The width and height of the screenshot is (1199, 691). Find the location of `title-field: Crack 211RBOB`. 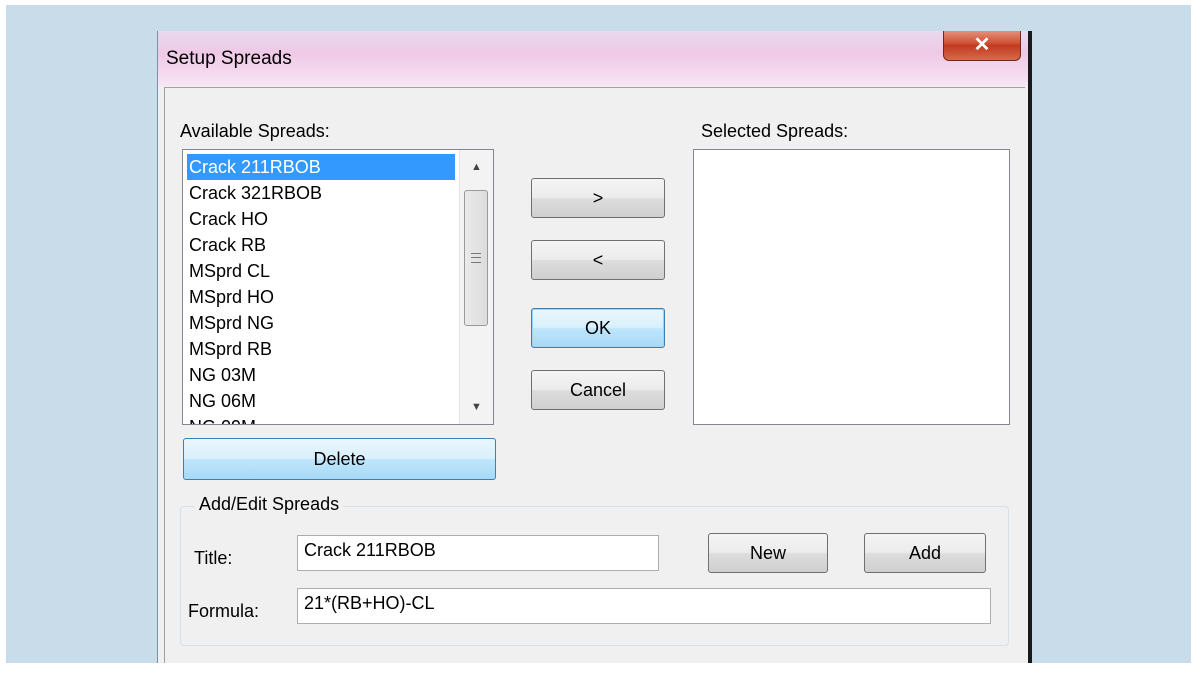

title-field: Crack 211RBOB is located at coordinates (478, 553).